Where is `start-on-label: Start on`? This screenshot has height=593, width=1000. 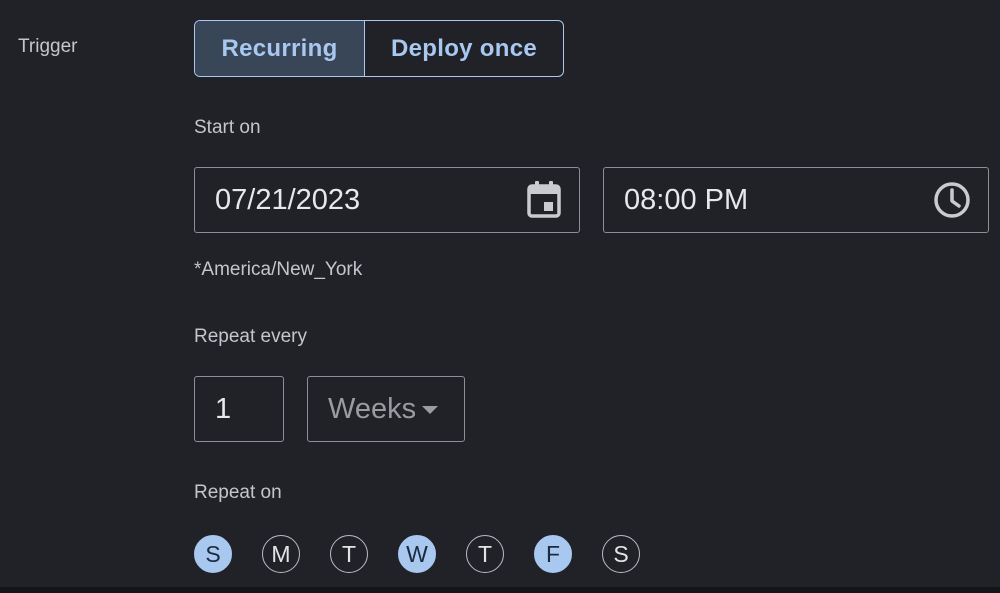
start-on-label: Start on is located at coordinates (227, 127).